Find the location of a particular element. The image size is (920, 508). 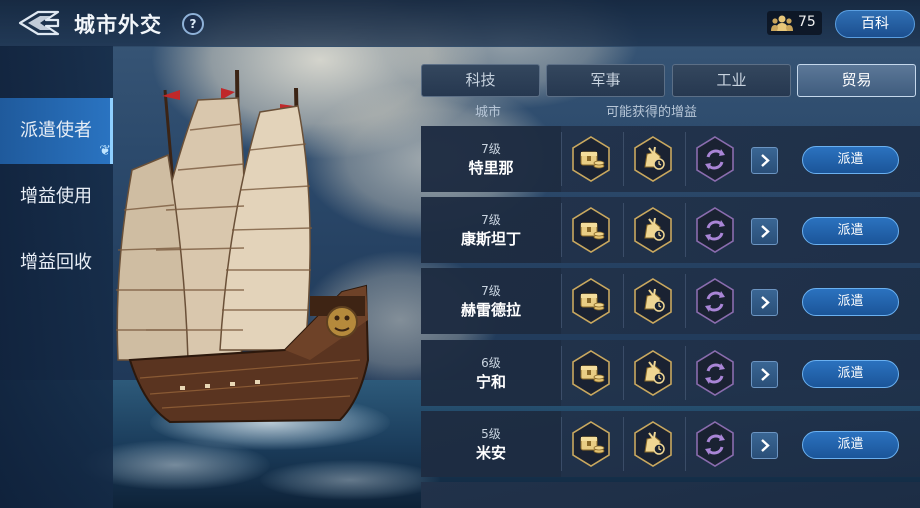

envoy-count: 75 is located at coordinates (807, 22).